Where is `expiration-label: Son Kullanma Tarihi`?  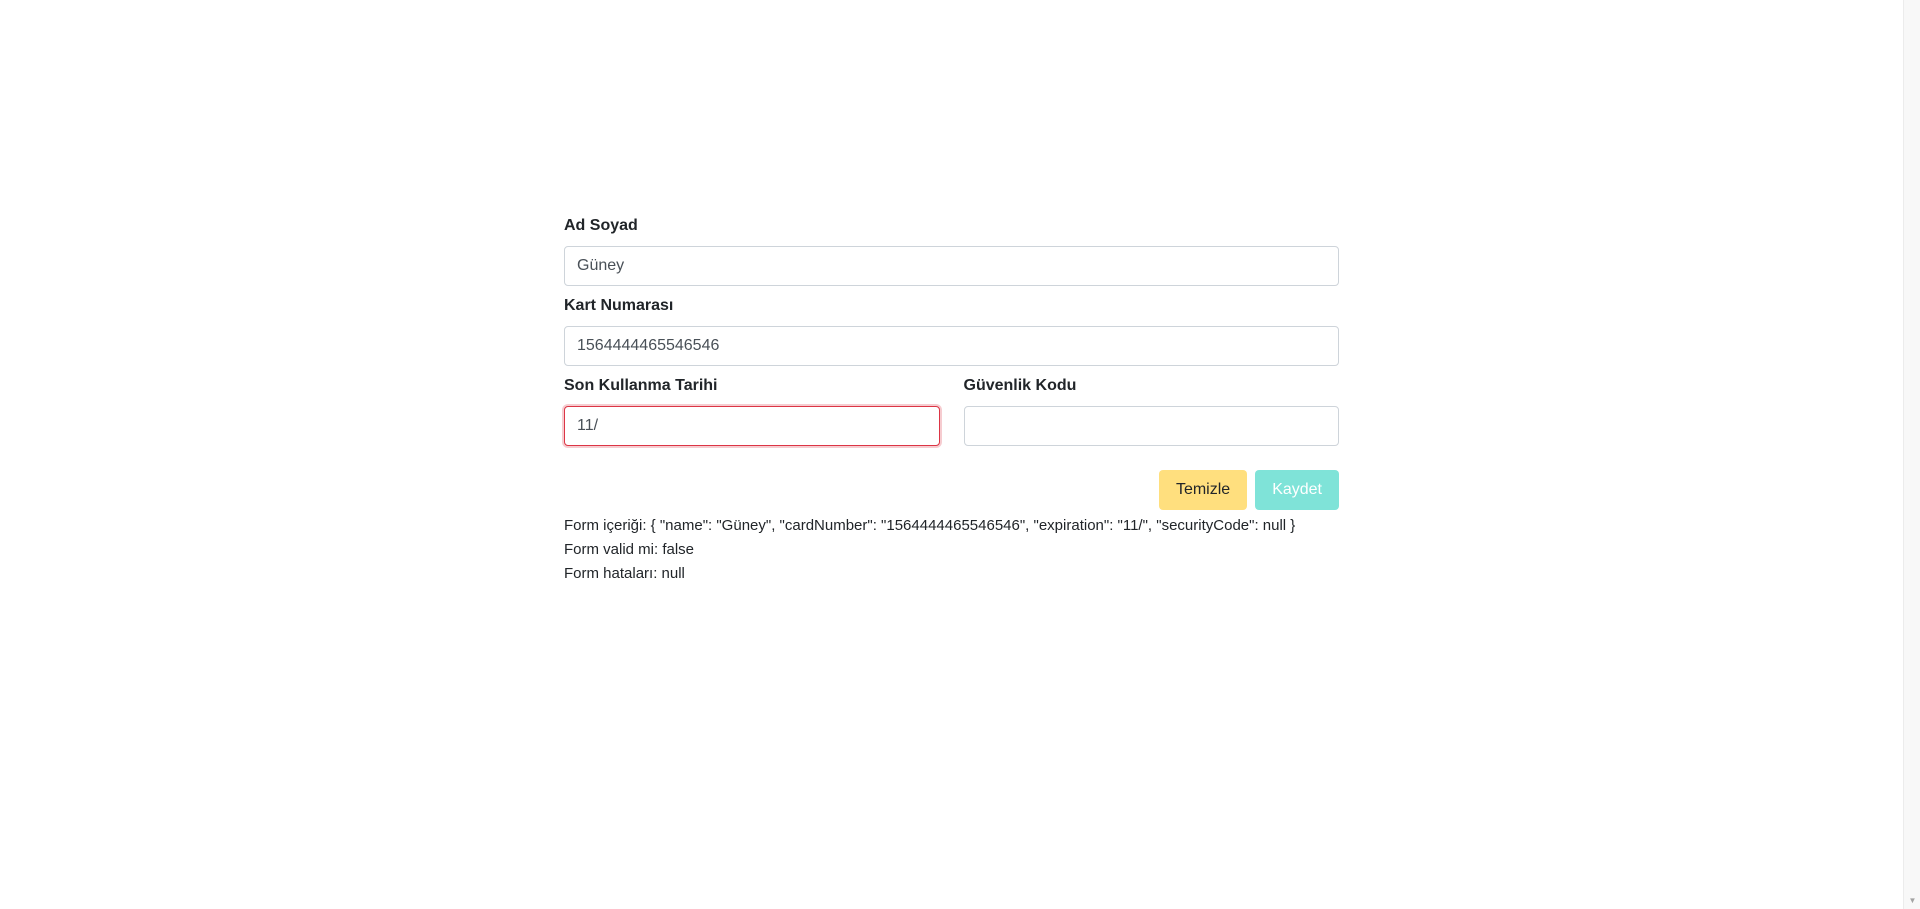
expiration-label: Son Kullanma Tarihi is located at coordinates (641, 385).